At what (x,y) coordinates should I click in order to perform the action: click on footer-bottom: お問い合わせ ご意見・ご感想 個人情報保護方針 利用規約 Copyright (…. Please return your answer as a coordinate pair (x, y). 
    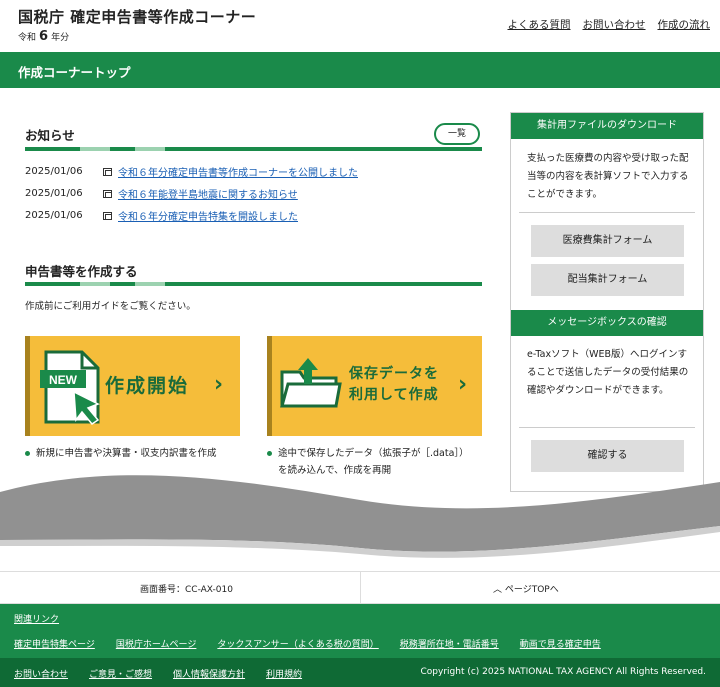
    Looking at the image, I should click on (360, 672).